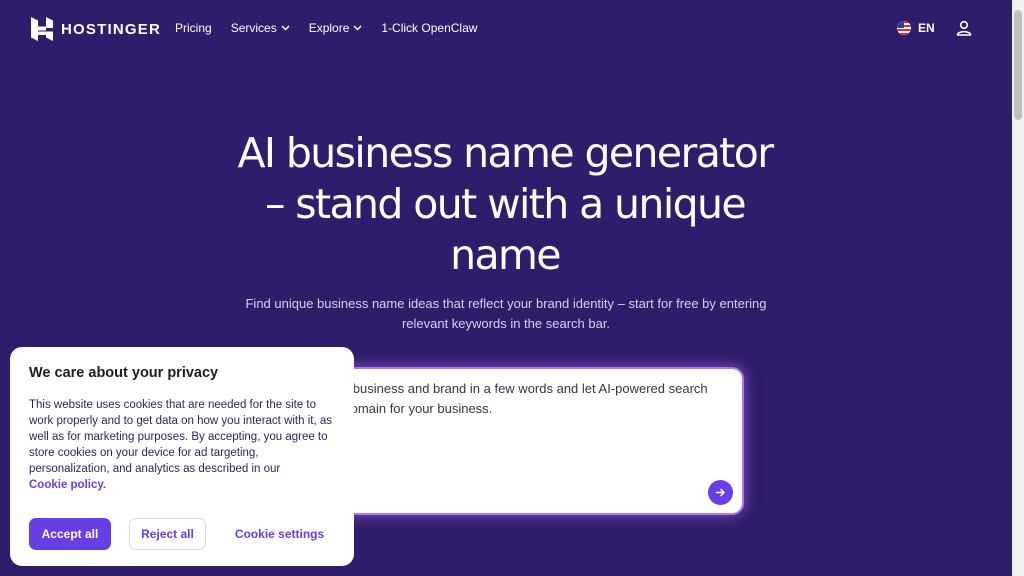  Describe the element at coordinates (167, 534) in the screenshot. I see `reject-all-button: Reject all` at that location.